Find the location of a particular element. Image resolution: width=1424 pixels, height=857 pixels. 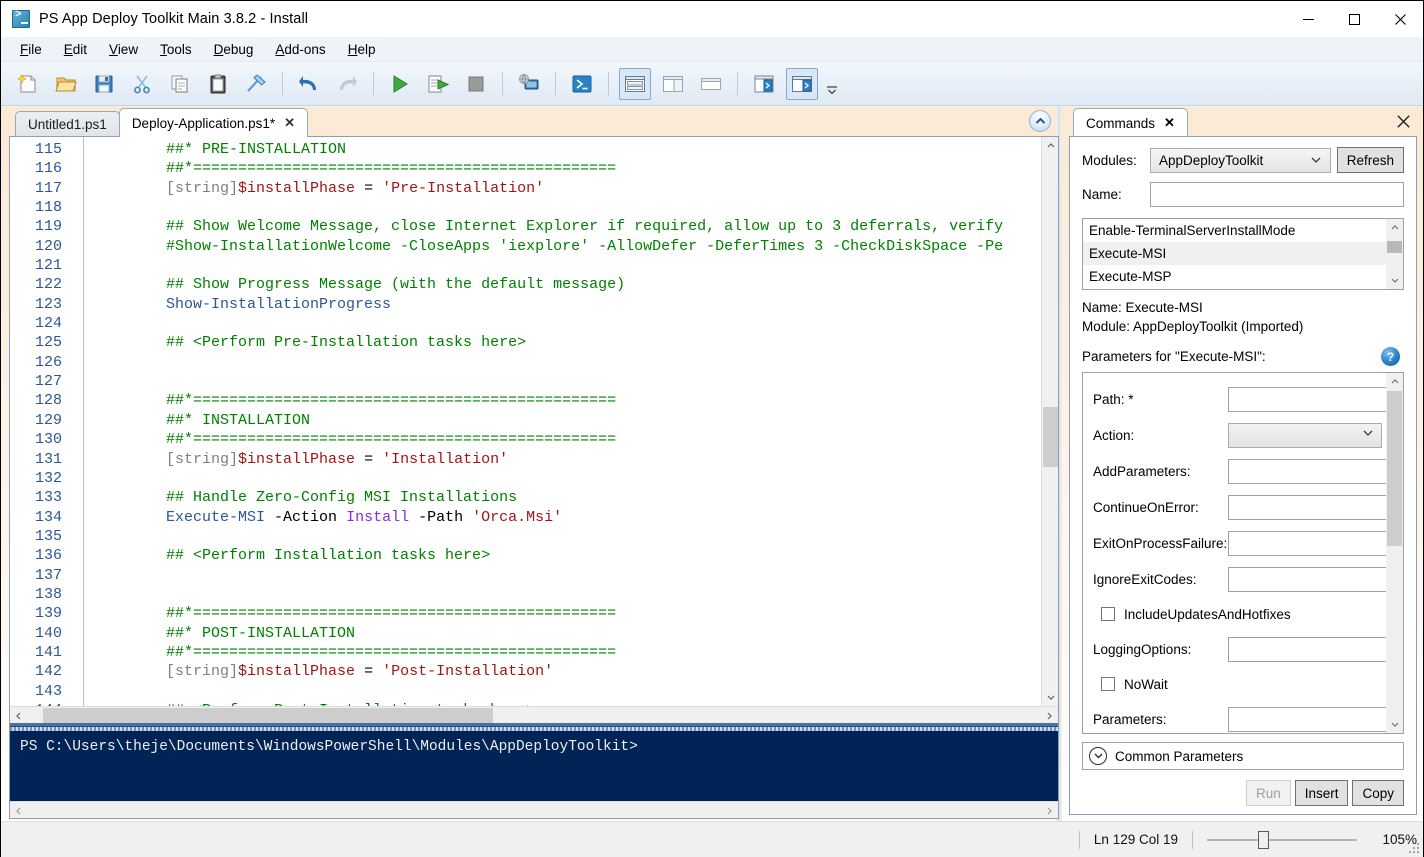

new-remote-session-button is located at coordinates (529, 84).